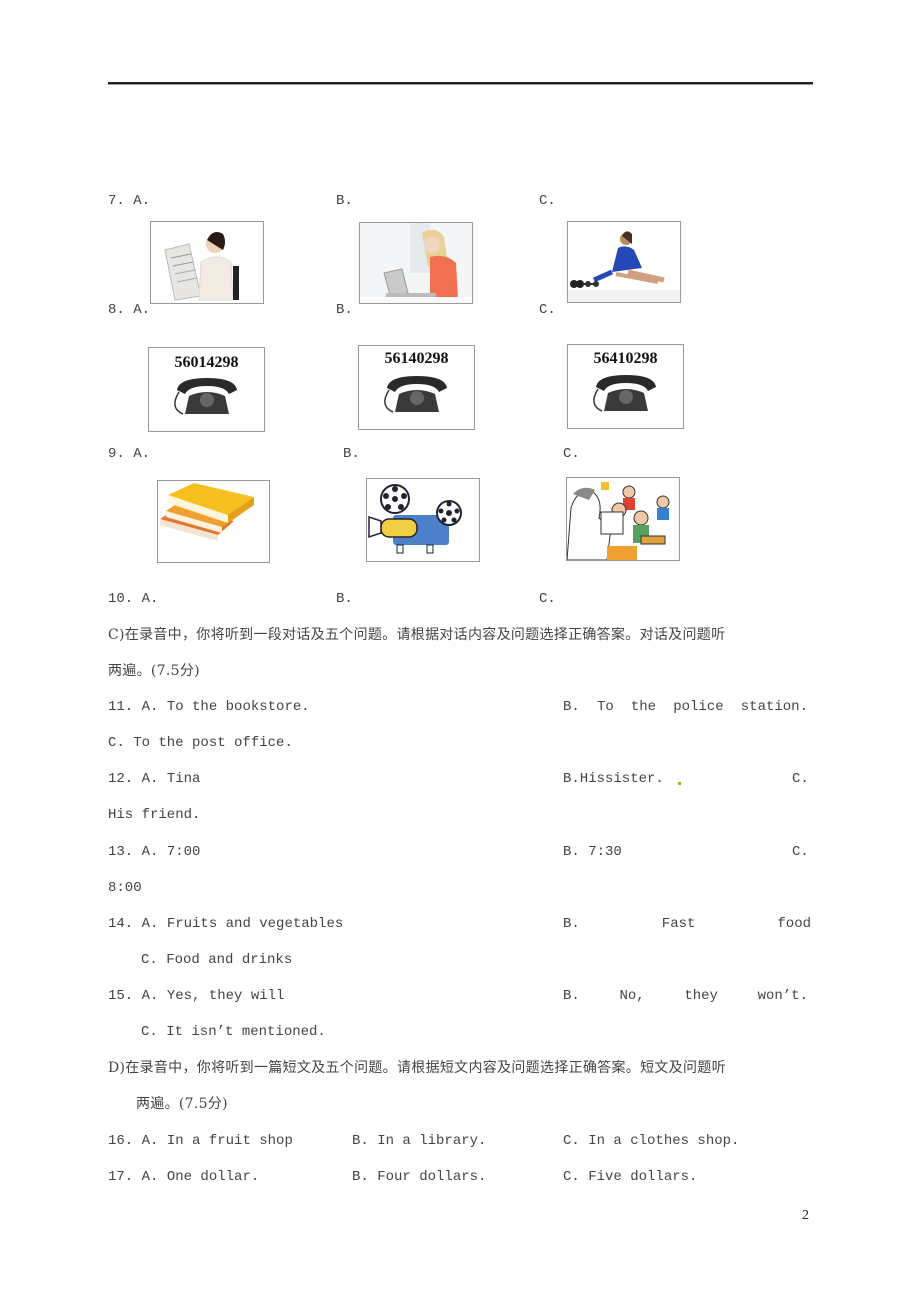 This screenshot has width=920, height=1302. I want to click on question-11-option-b: B. To the police station., so click(685, 707).